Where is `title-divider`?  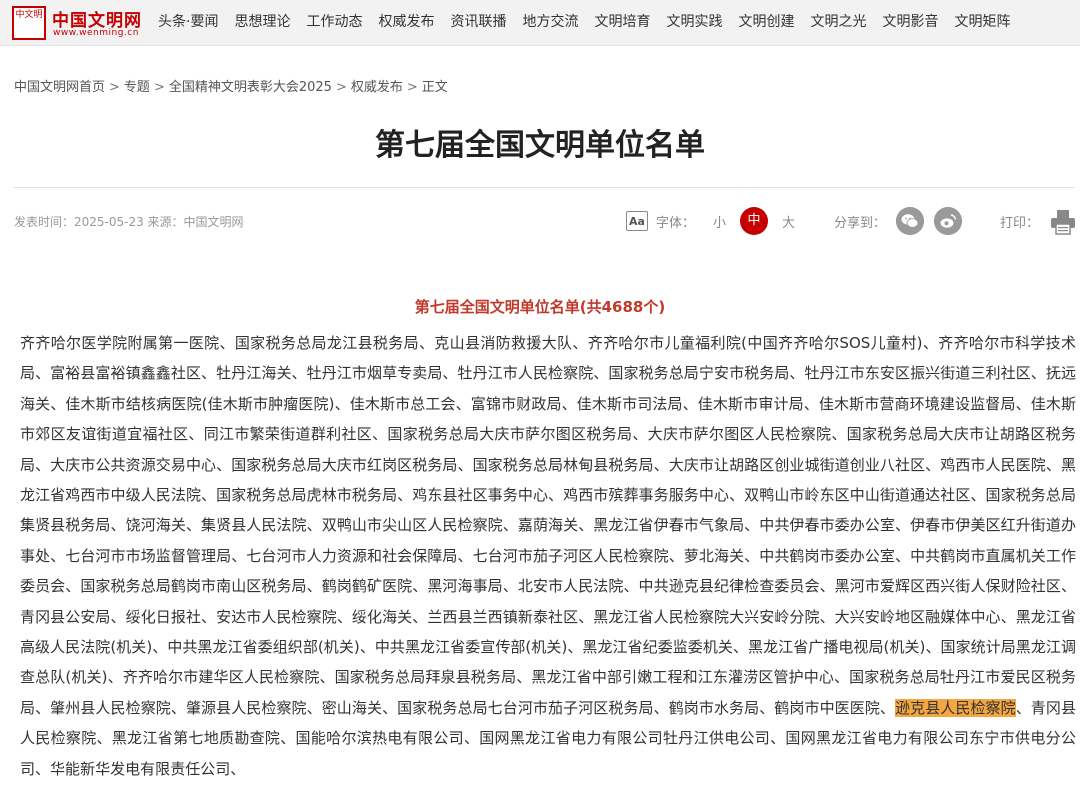 title-divider is located at coordinates (544, 187).